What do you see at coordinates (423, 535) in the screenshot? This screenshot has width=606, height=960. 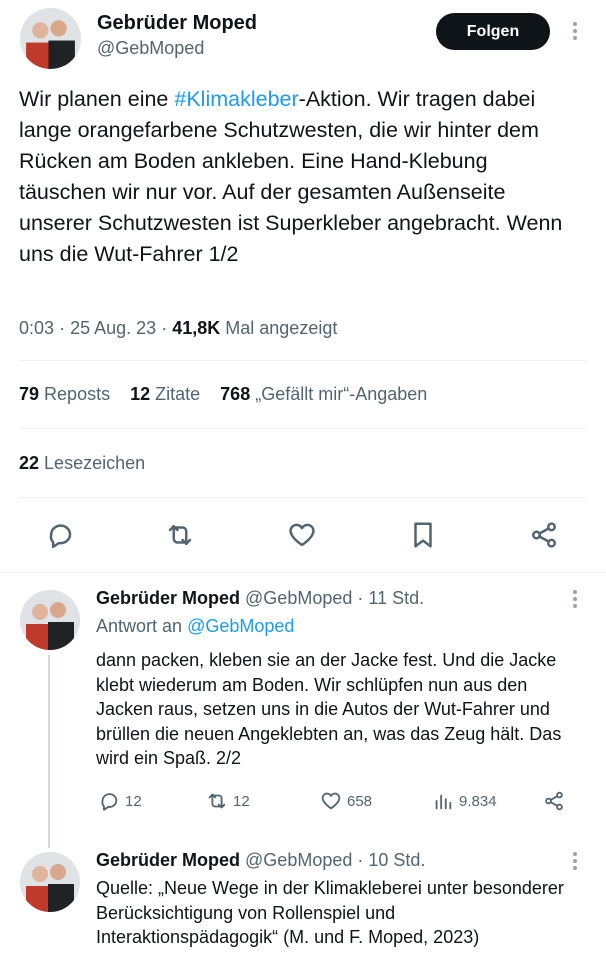 I see `bookmark-icon` at bounding box center [423, 535].